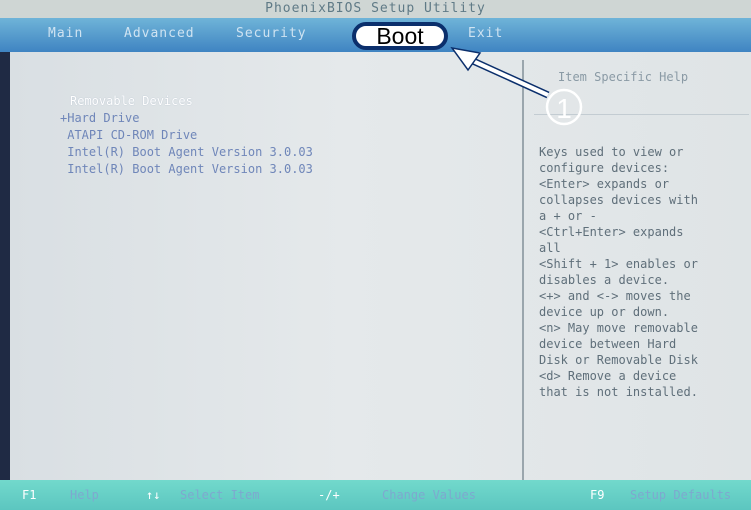  I want to click on callout-number: 1, so click(564, 108).